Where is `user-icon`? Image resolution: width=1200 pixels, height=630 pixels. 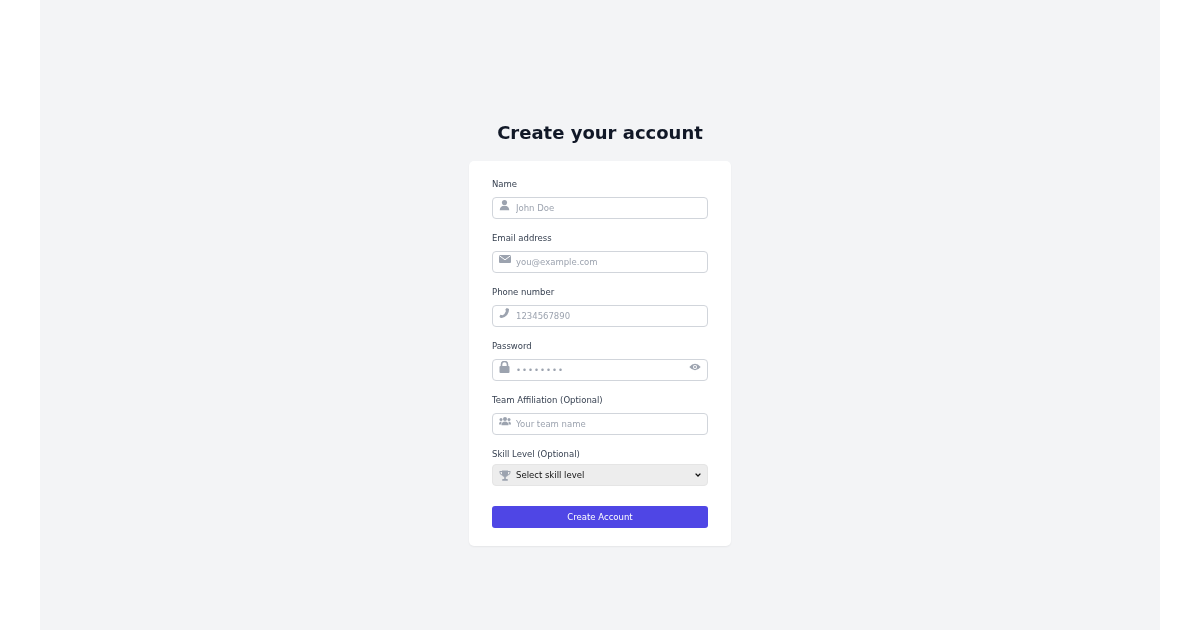 user-icon is located at coordinates (504, 205).